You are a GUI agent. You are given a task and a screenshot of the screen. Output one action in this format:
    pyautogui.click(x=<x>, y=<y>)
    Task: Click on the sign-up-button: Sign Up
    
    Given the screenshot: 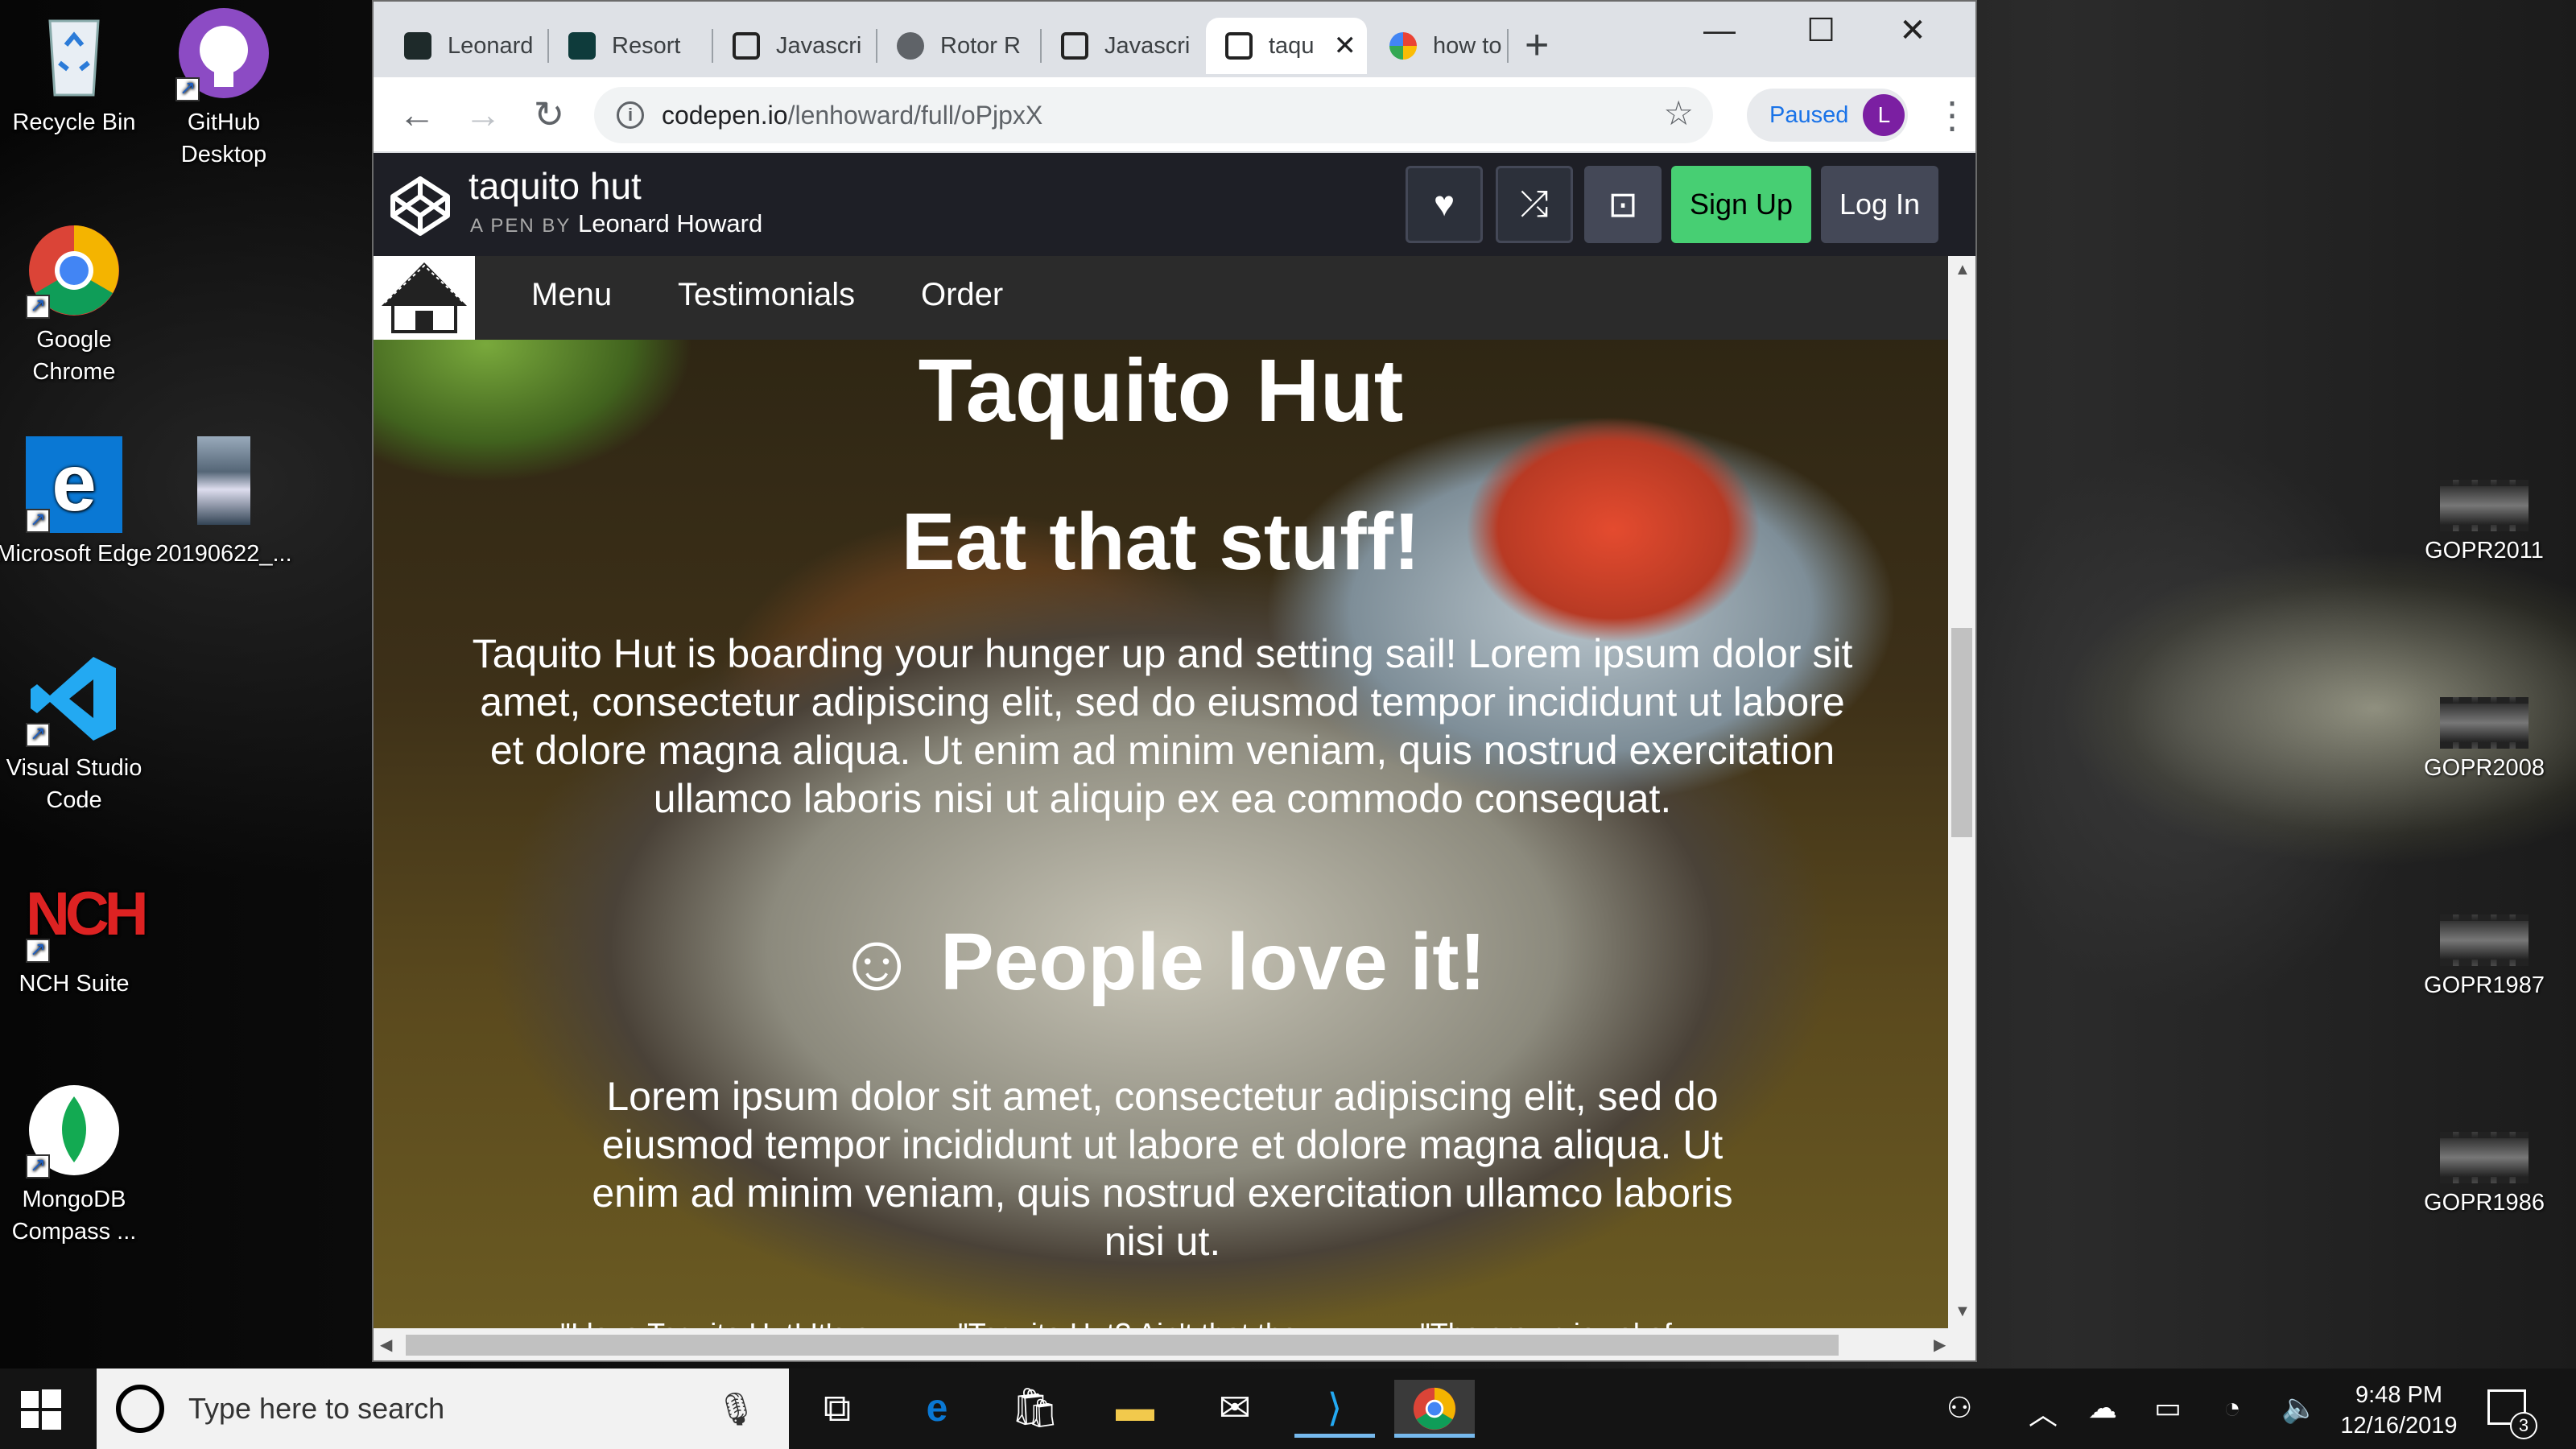 What is the action you would take?
    pyautogui.click(x=1741, y=204)
    